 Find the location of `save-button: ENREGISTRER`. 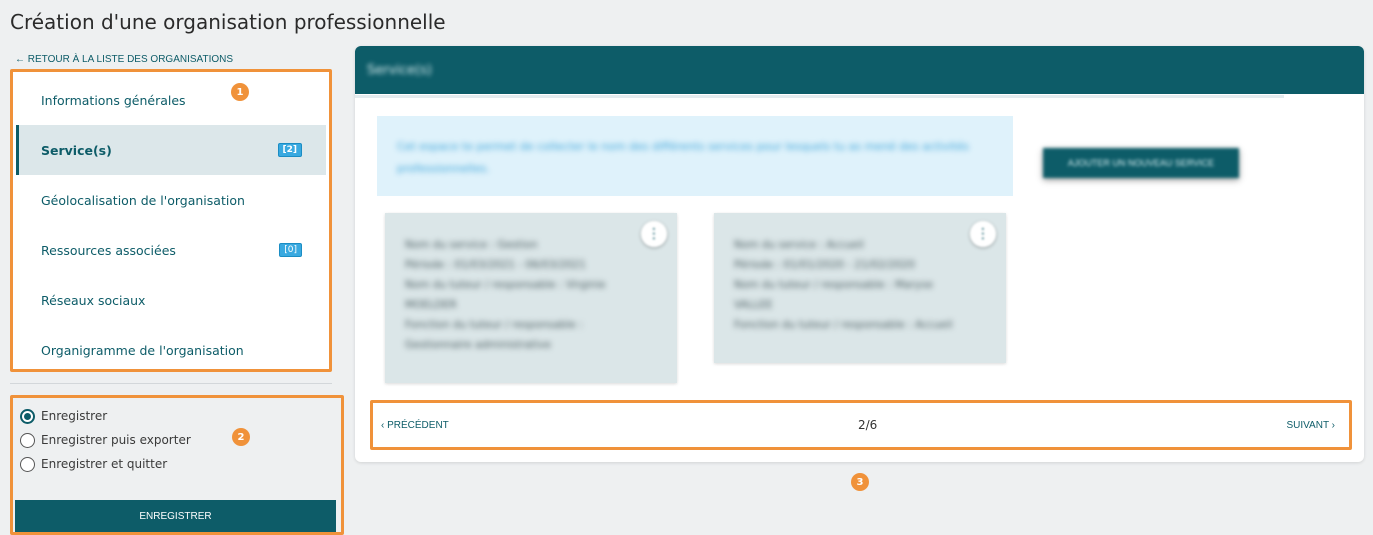

save-button: ENREGISTRER is located at coordinates (175, 516).